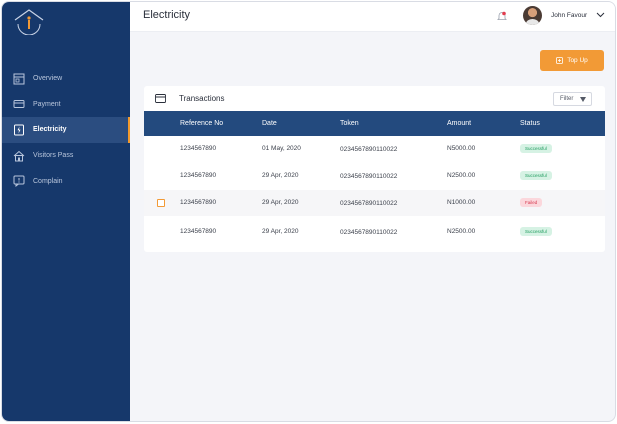  I want to click on chevron-down-icon, so click(600, 14).